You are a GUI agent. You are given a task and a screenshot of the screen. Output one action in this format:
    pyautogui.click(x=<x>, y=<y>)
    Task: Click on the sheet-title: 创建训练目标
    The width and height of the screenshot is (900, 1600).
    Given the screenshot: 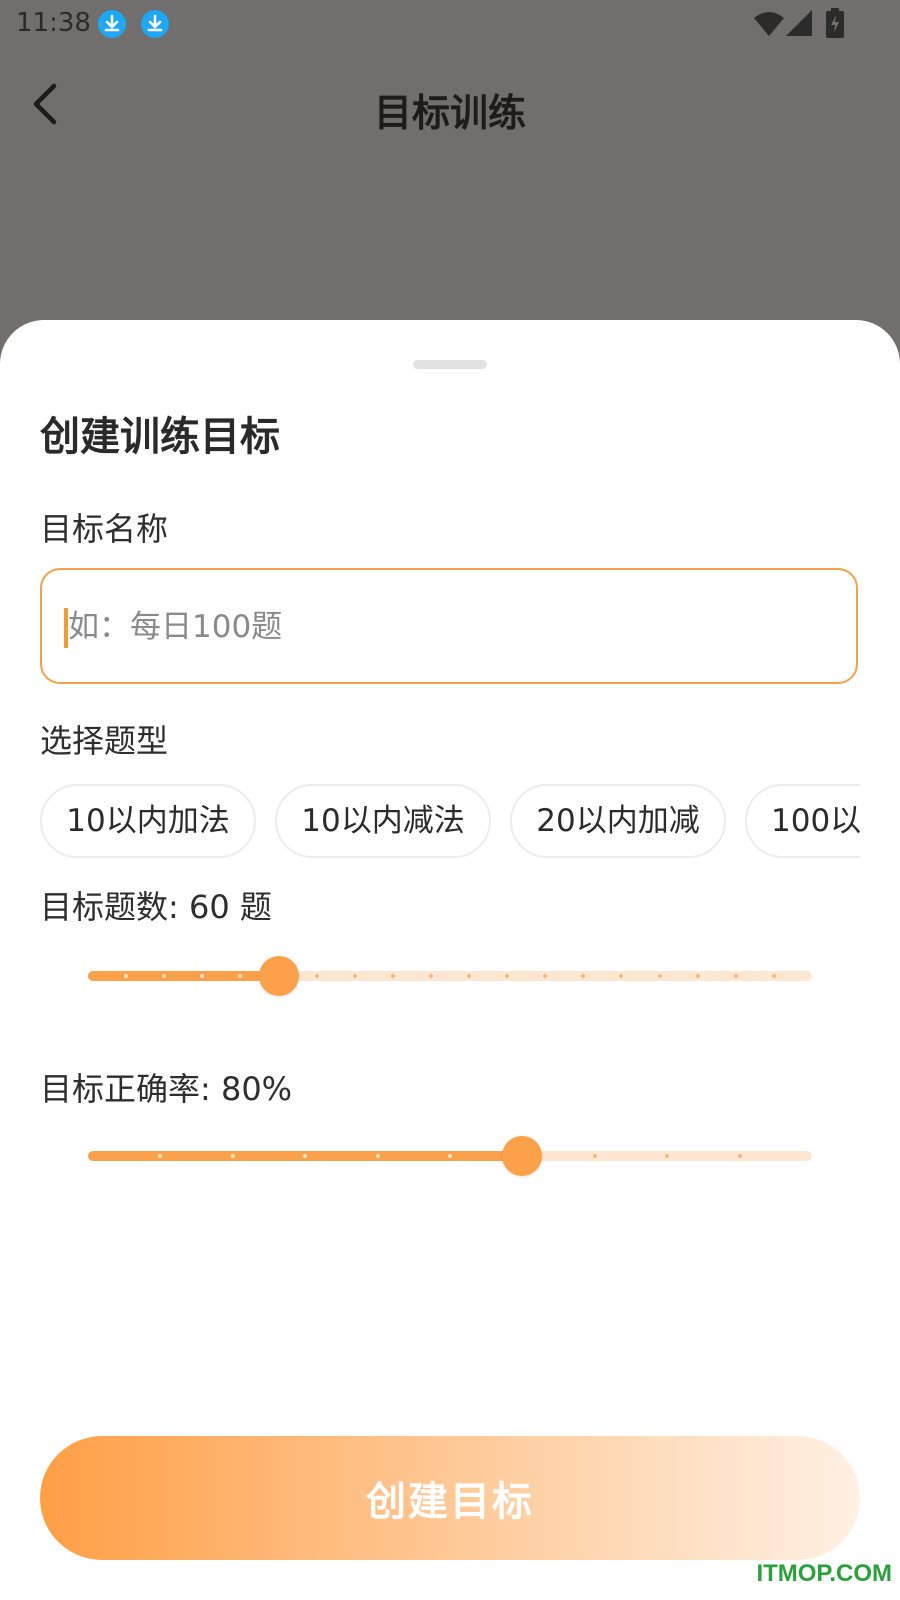 What is the action you would take?
    pyautogui.click(x=160, y=437)
    